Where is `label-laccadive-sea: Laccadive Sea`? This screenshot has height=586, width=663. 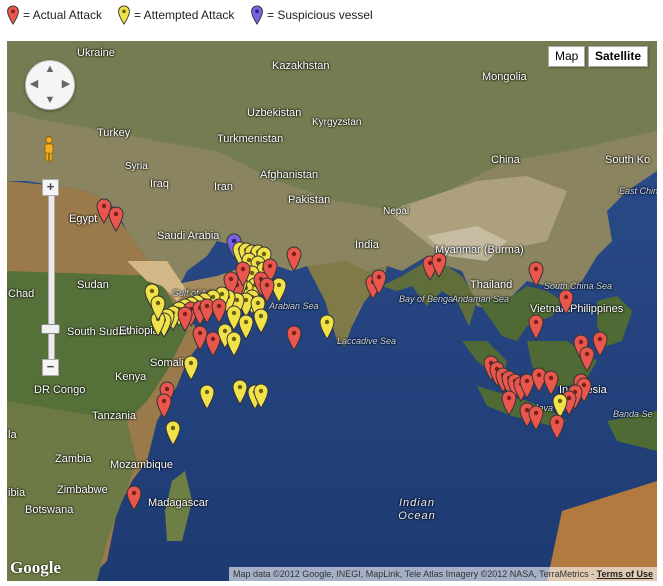
label-laccadive-sea: Laccadive Sea is located at coordinates (367, 341).